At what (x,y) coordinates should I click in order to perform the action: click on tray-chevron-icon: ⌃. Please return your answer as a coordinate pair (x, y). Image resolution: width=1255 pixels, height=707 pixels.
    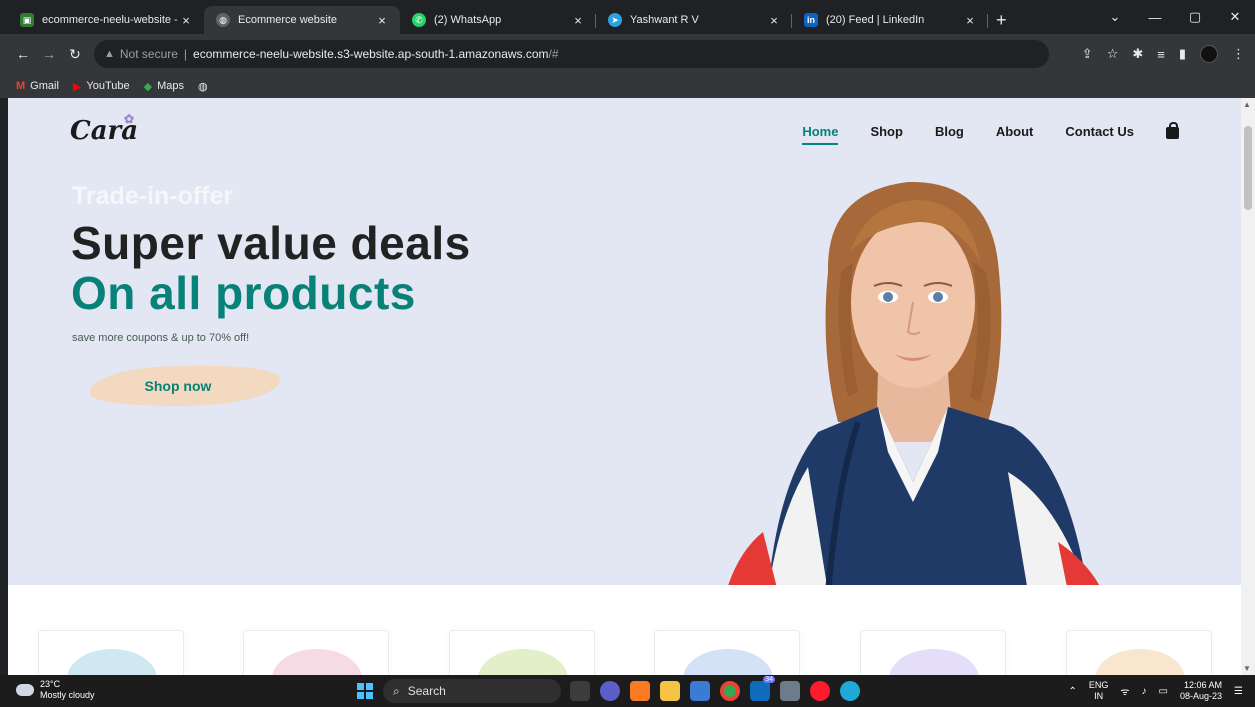
    Looking at the image, I should click on (1073, 691).